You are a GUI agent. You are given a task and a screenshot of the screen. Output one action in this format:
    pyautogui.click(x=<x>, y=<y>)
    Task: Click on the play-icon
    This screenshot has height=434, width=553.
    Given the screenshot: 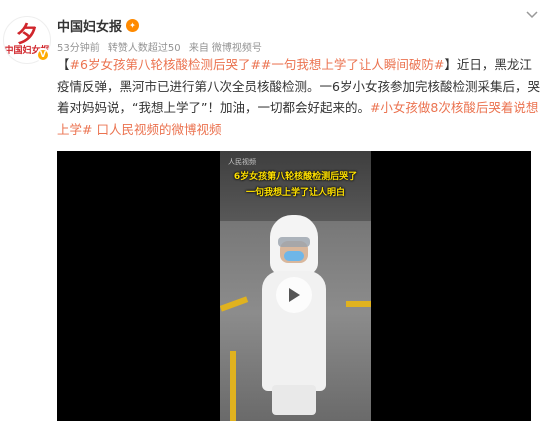 What is the action you would take?
    pyautogui.click(x=294, y=295)
    